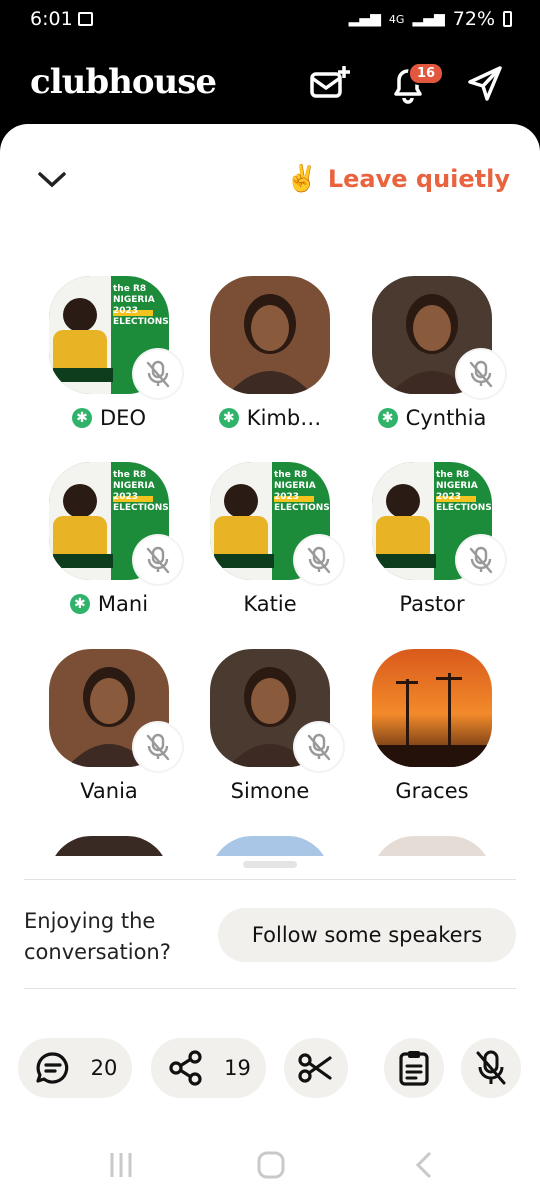 This screenshot has width=540, height=1200. What do you see at coordinates (418, 179) in the screenshot?
I see `leave-label: Leave quietly` at bounding box center [418, 179].